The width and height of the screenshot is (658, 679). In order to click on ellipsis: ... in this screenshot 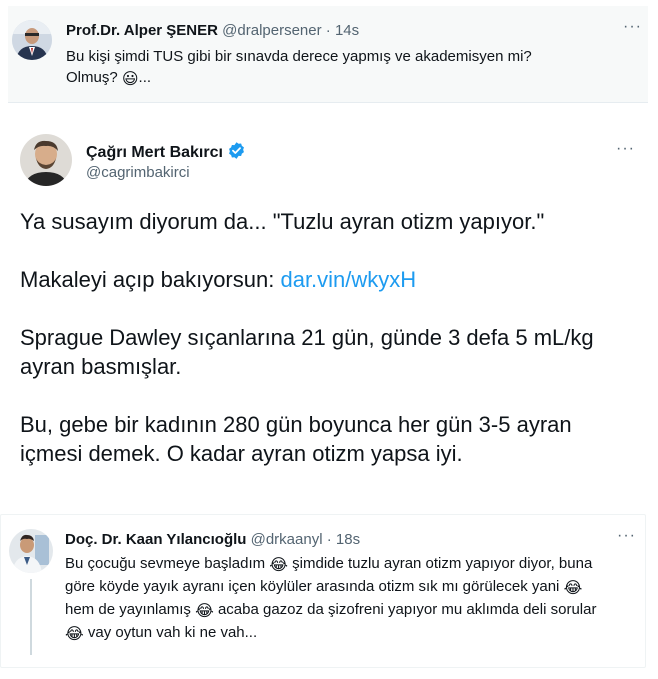, I will do `click(145, 77)`.